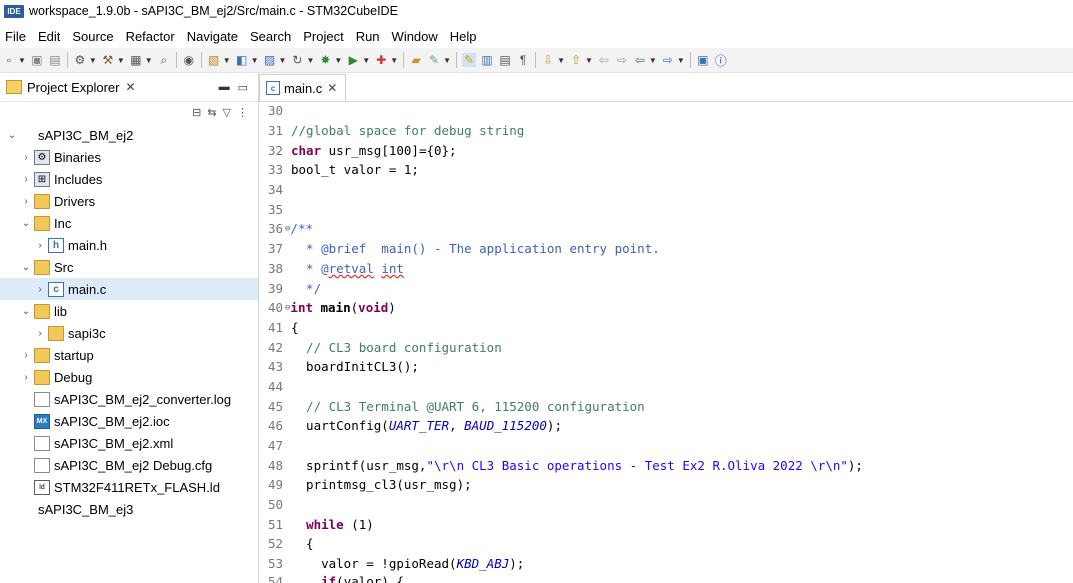 The width and height of the screenshot is (1073, 583). I want to click on open-perspective-icon: ▣, so click(703, 60).